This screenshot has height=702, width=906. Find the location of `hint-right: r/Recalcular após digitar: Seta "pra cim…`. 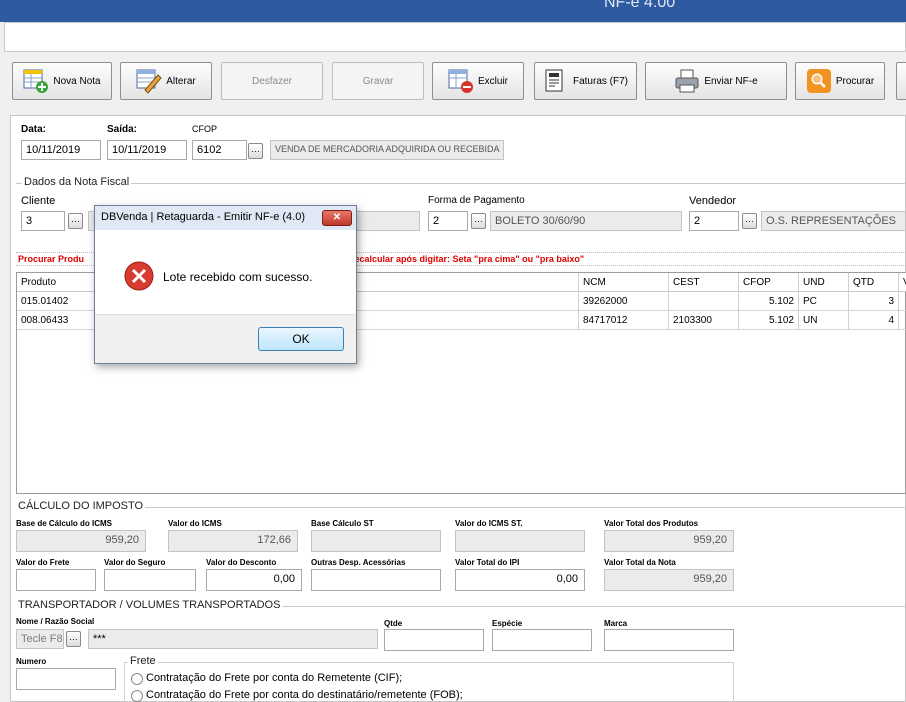

hint-right: r/Recalcular após digitar: Seta "pra cim… is located at coordinates (463, 259).